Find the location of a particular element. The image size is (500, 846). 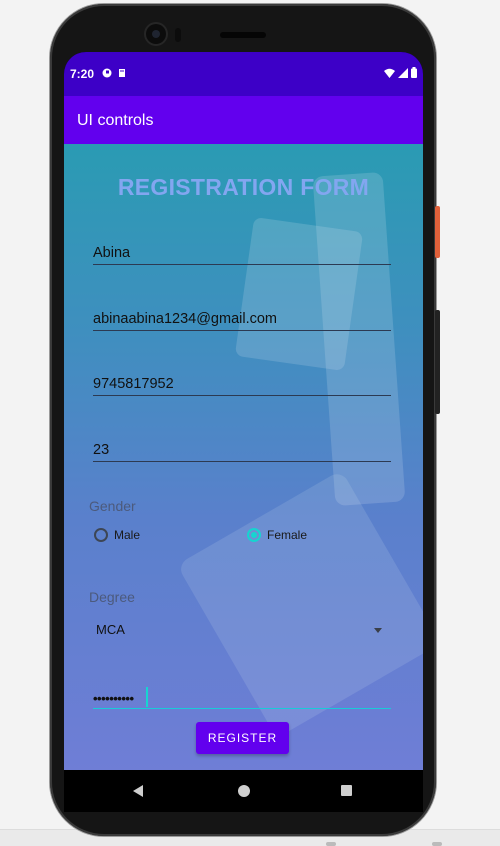

form-title: REGISTRATION FORM is located at coordinates (243, 187).